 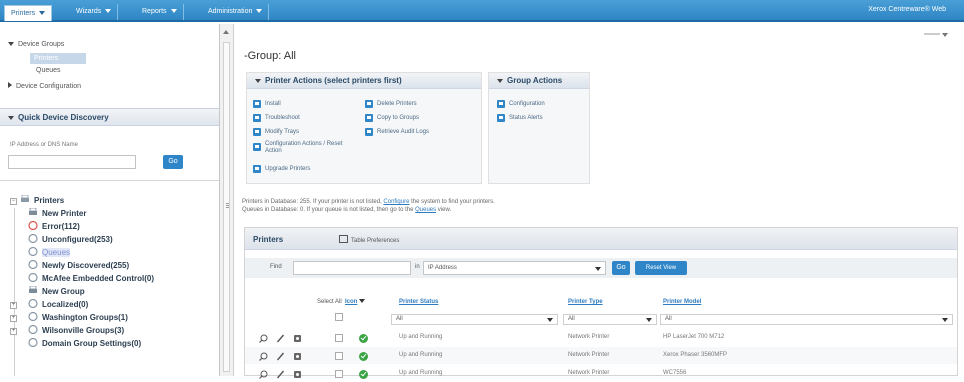 I want to click on device-groups-node: Device Groups, so click(x=36, y=44).